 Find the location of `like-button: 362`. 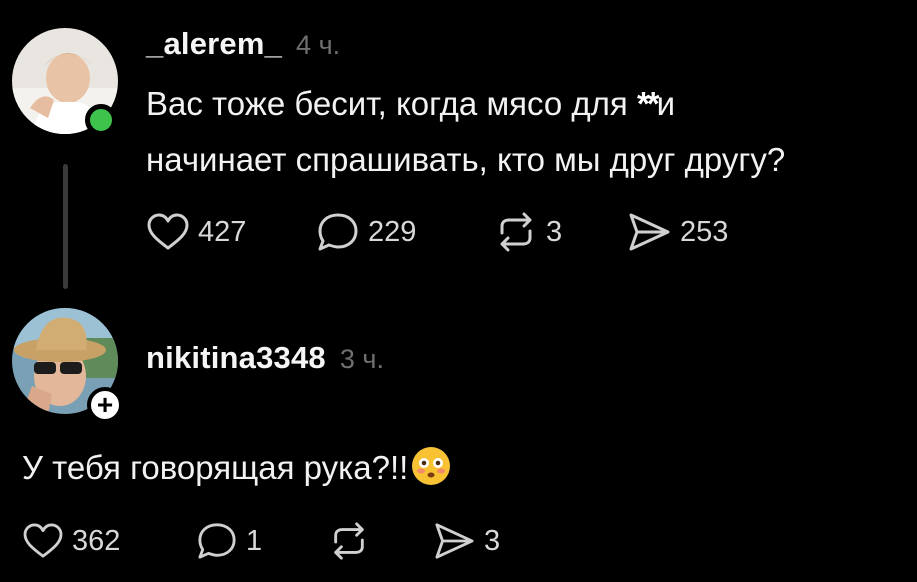

like-button: 362 is located at coordinates (71, 541).